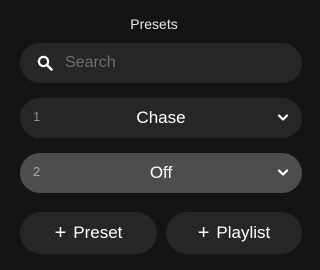 This screenshot has width=320, height=270. Describe the element at coordinates (45, 63) in the screenshot. I see `search-icon` at that location.